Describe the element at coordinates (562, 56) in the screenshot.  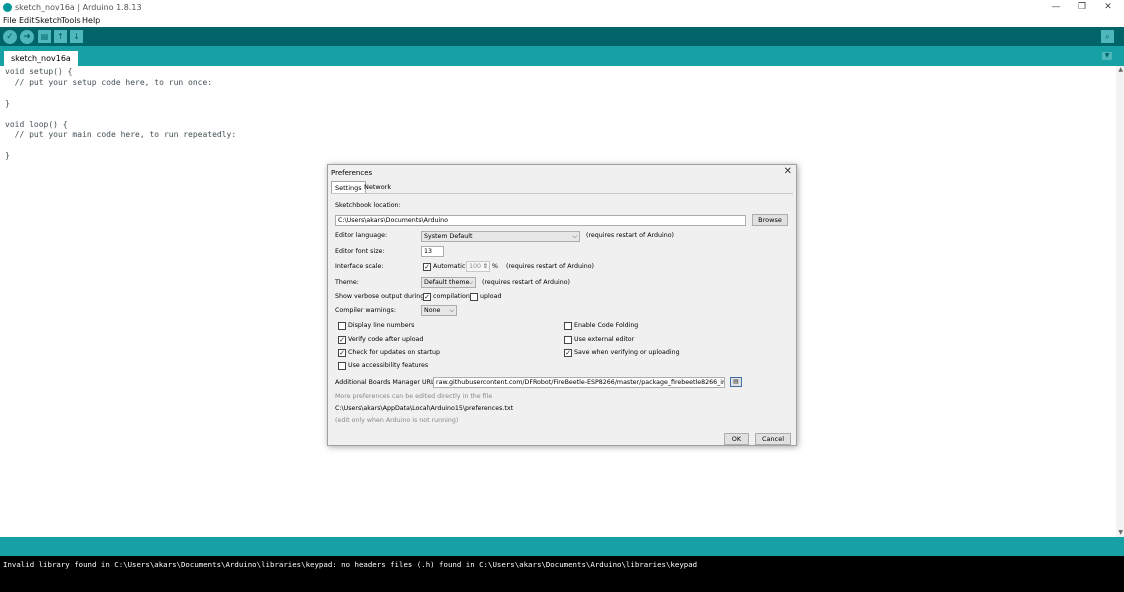
I see `tab-strip: sketch_nov16a ▼` at that location.